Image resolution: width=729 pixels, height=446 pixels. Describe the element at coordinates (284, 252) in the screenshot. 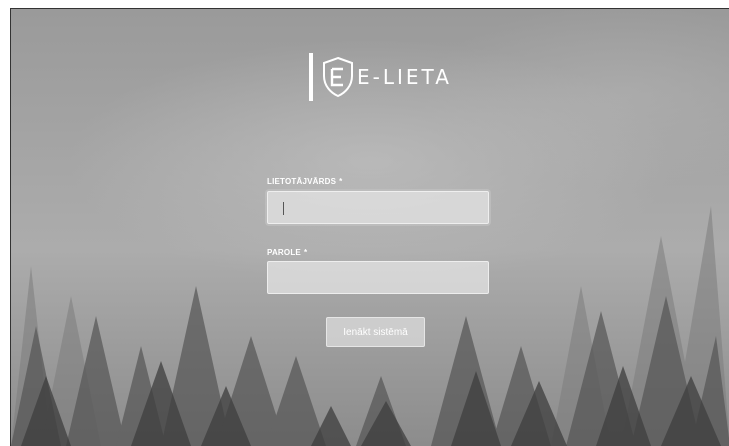

I see `password-label-text: PAROLE` at that location.